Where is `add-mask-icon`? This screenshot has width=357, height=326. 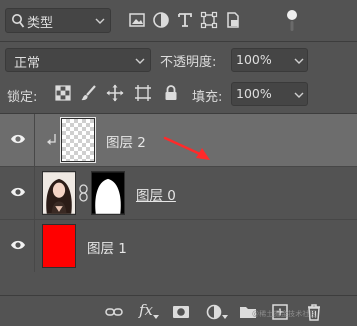 add-mask-icon is located at coordinates (181, 312).